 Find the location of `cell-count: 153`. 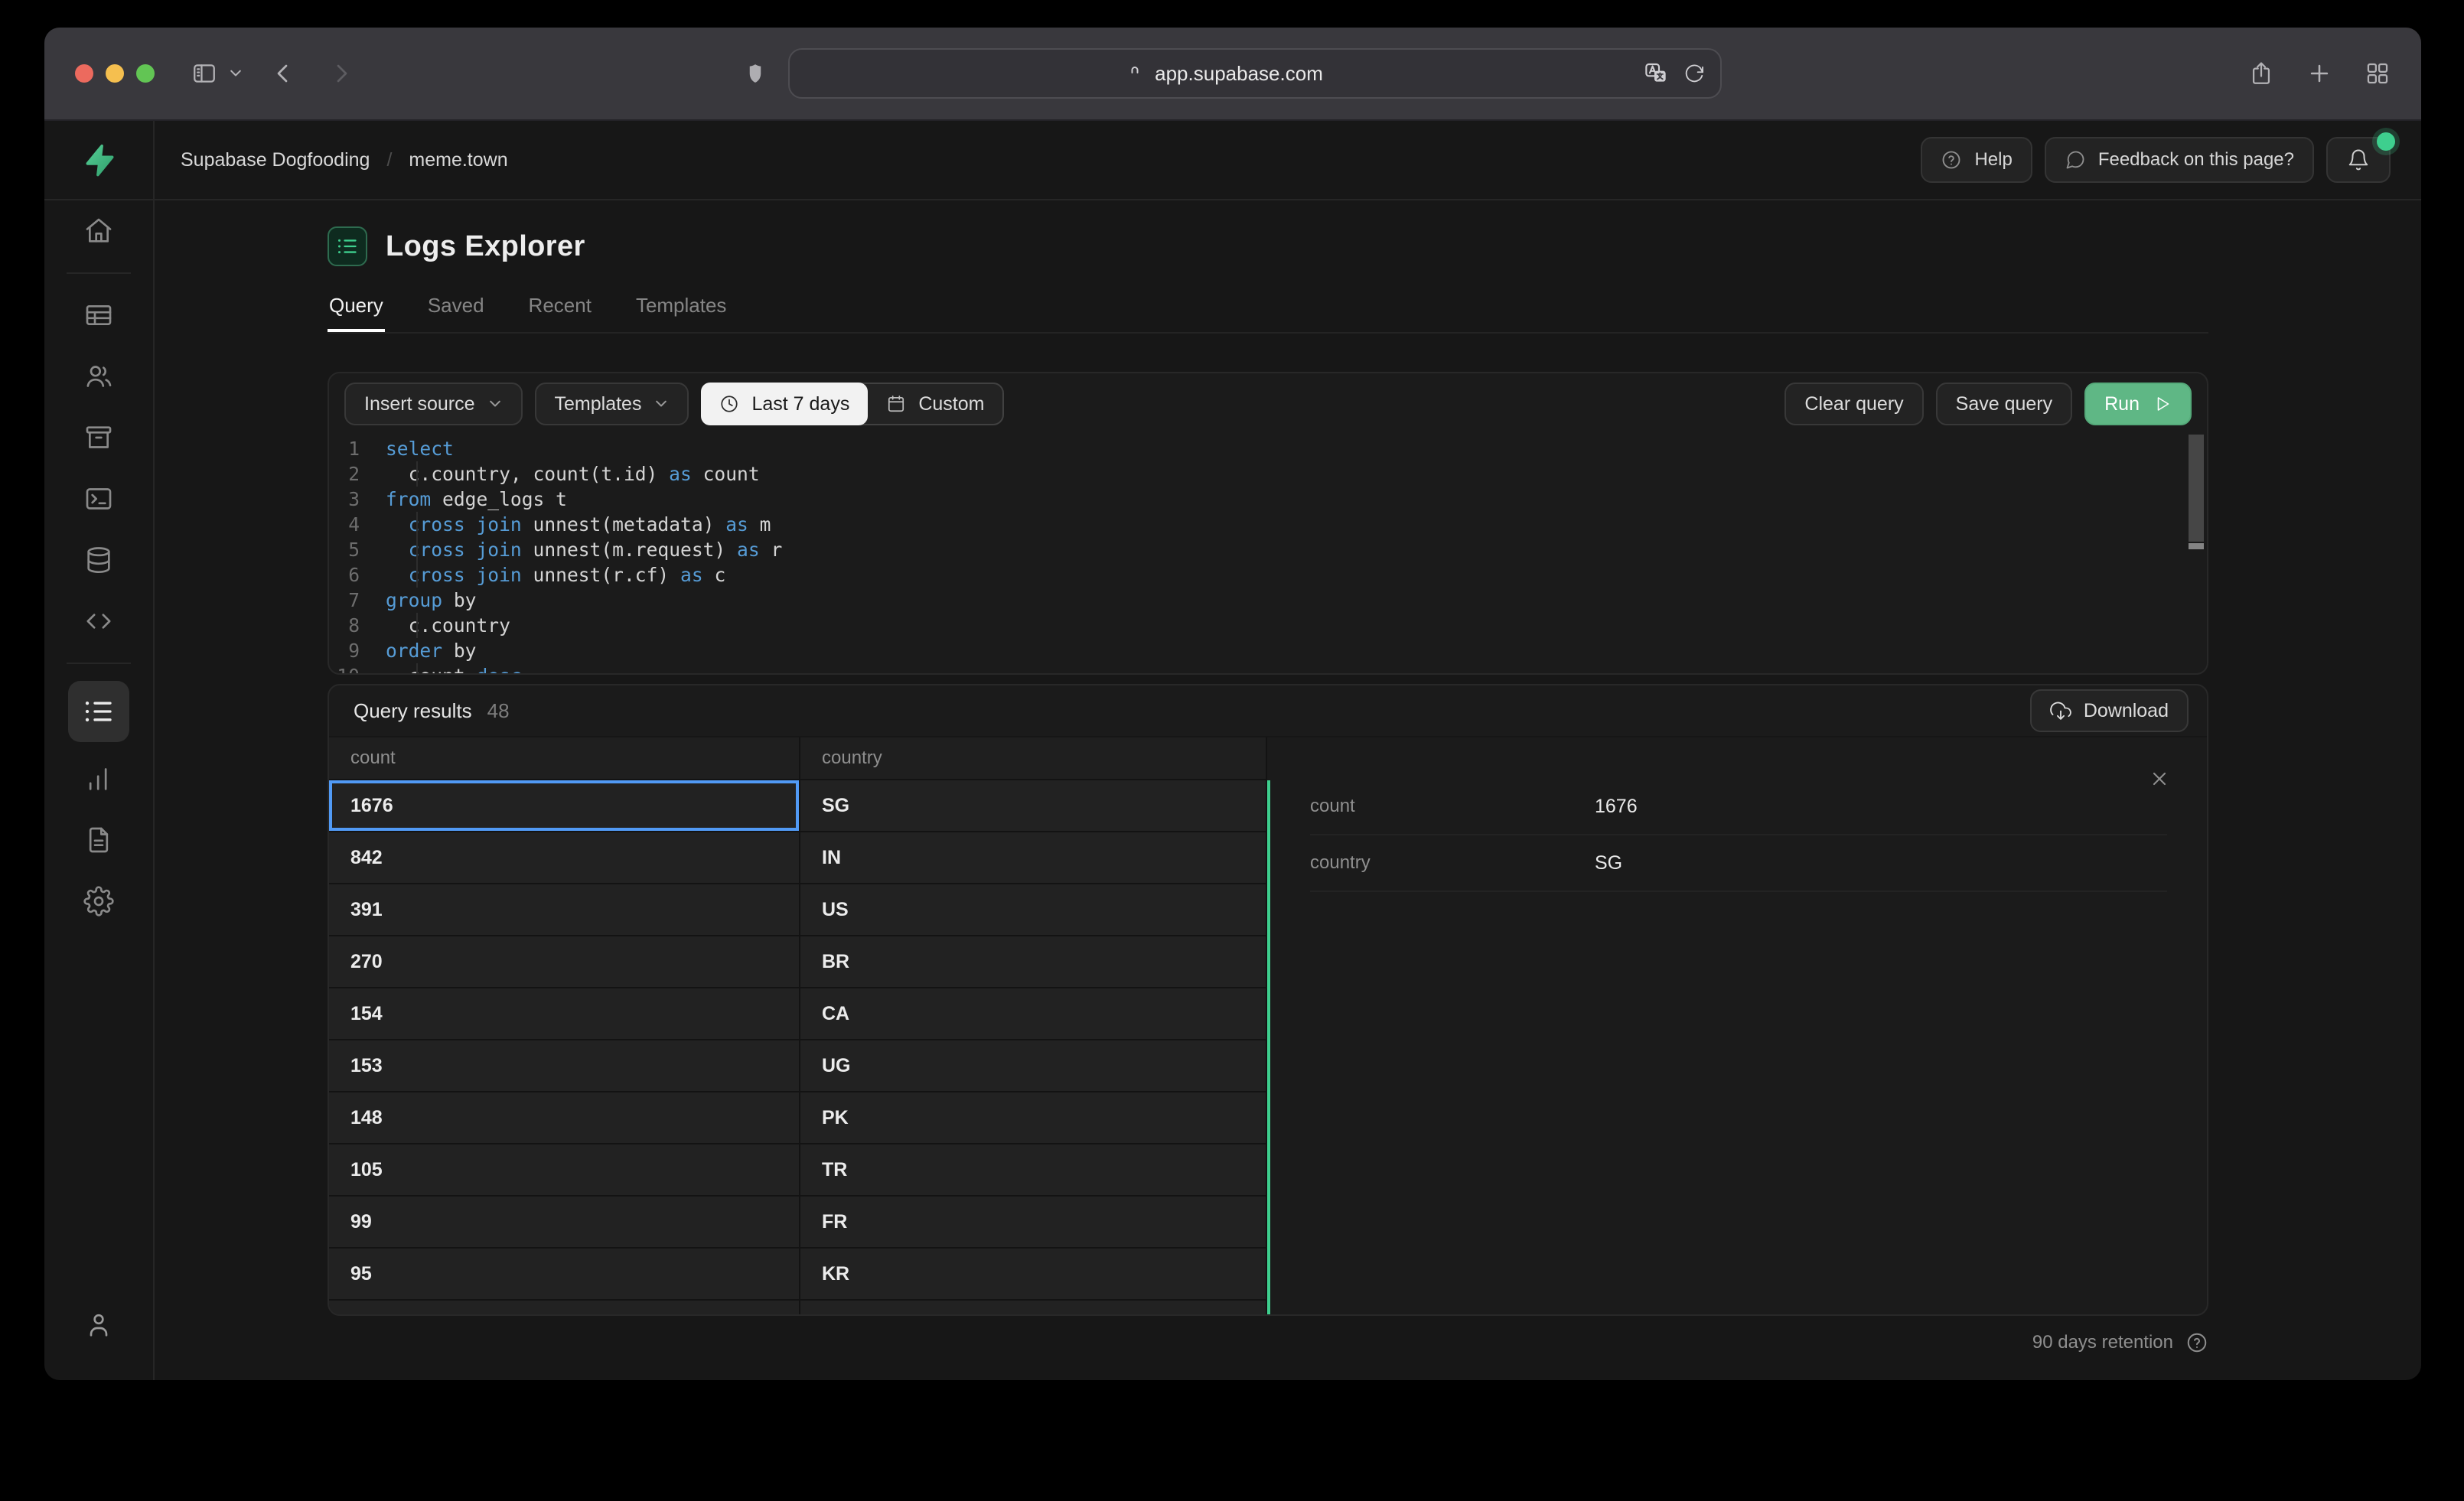

cell-count: 153 is located at coordinates (564, 1066).